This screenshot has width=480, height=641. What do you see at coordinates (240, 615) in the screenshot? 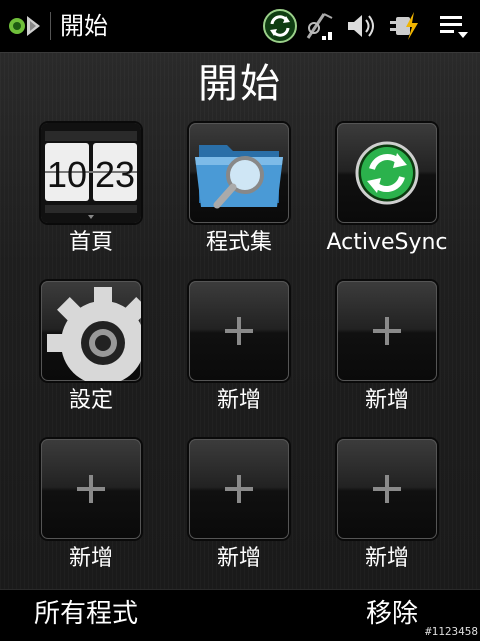
I see `softkey-bar: 所有程式 移除 #1123458` at bounding box center [240, 615].